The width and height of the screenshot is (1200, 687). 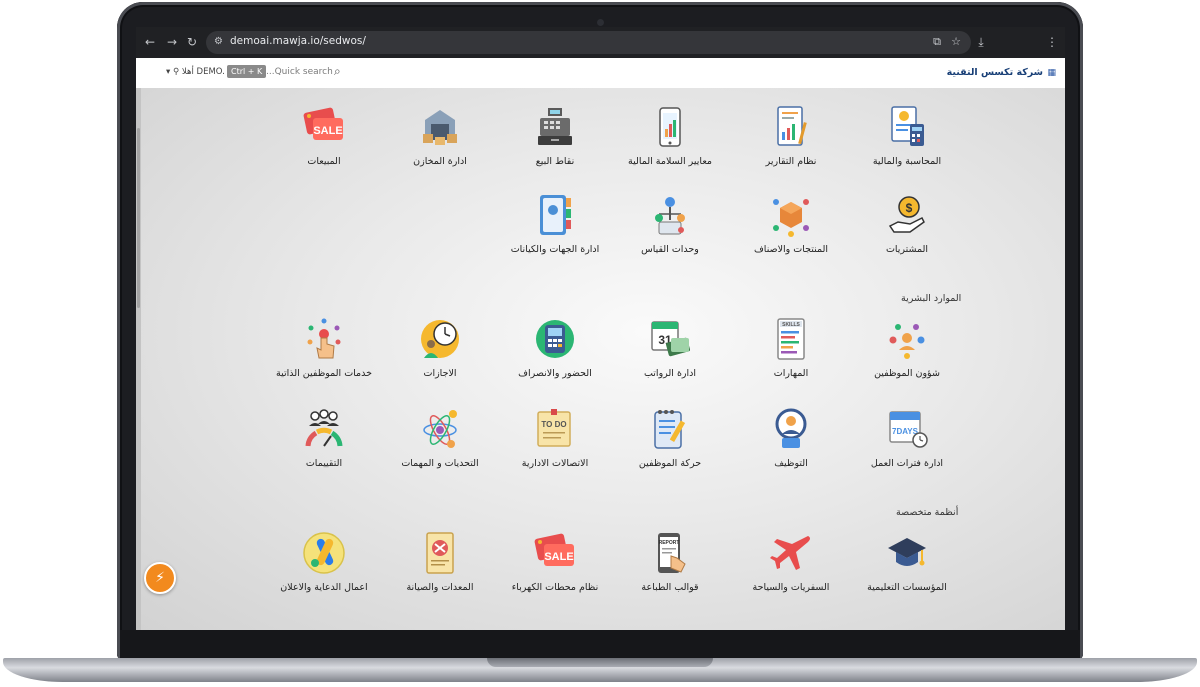 I want to click on module-attendance: الحضور والانصراف, so click(x=555, y=356).